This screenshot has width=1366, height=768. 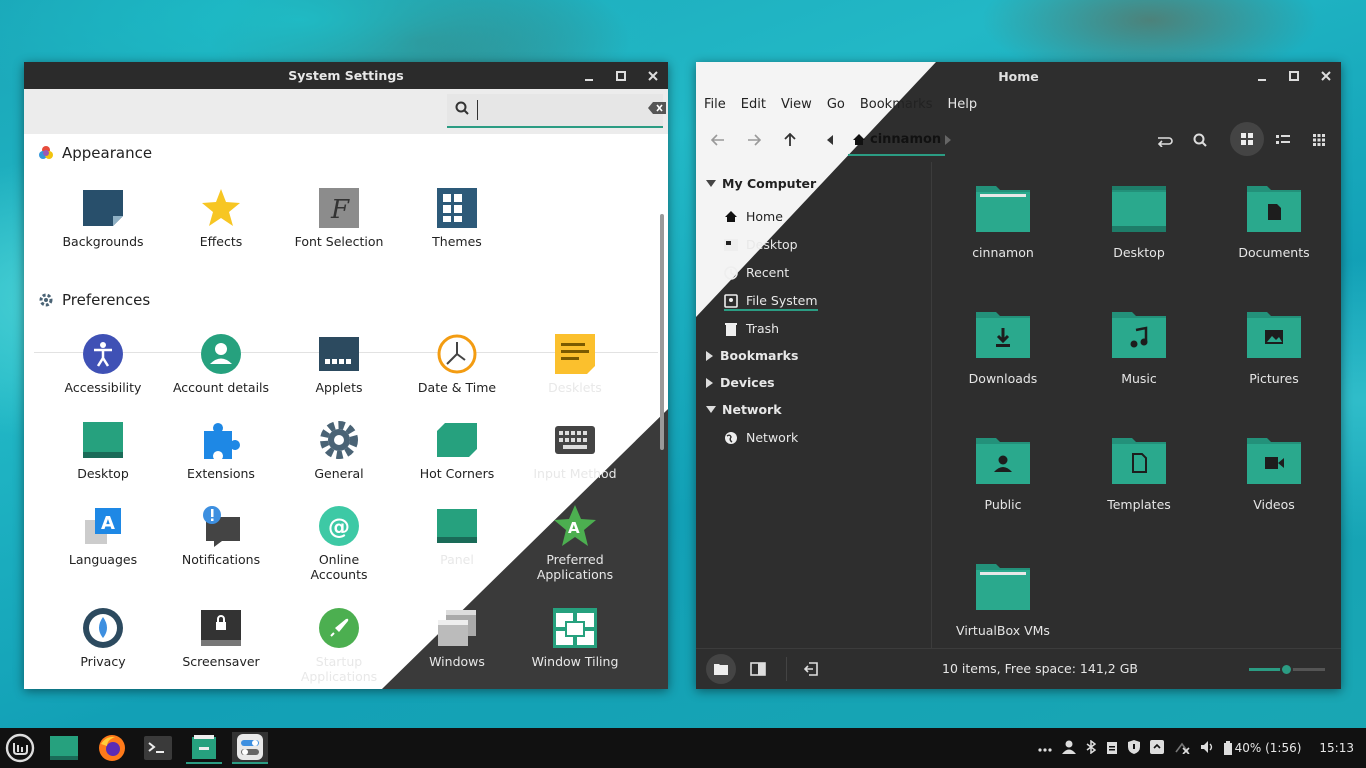 I want to click on settings-item-effects: Effects, so click(x=221, y=217).